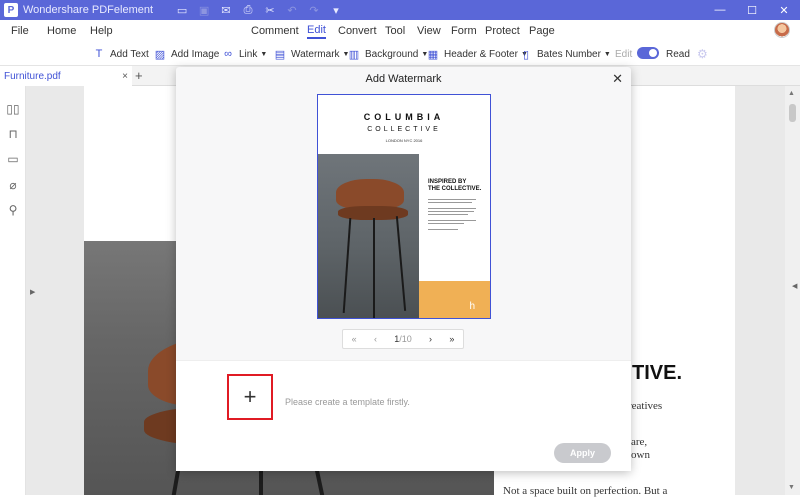 The image size is (800, 497). What do you see at coordinates (347, 402) in the screenshot?
I see `template-hint: Please create a template firstly.` at bounding box center [347, 402].